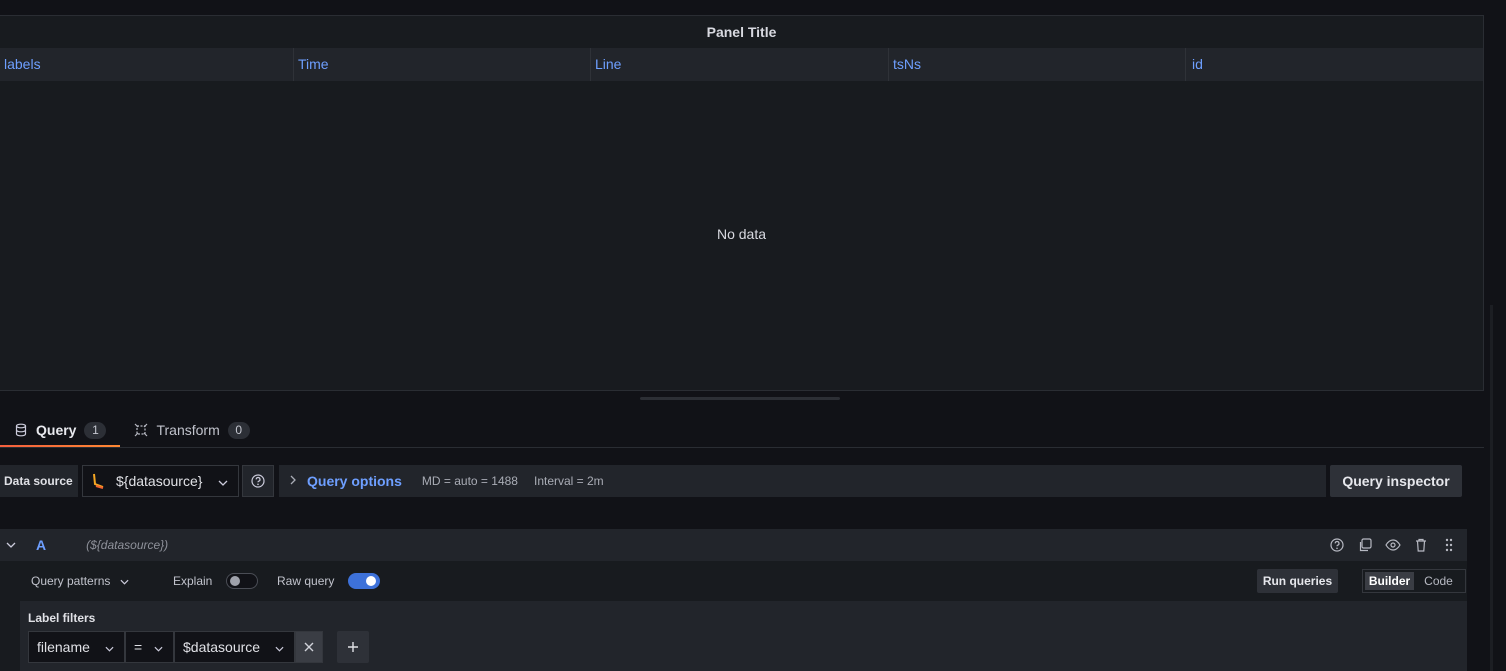 The image size is (1506, 671). I want to click on panel-resize-handle, so click(740, 398).